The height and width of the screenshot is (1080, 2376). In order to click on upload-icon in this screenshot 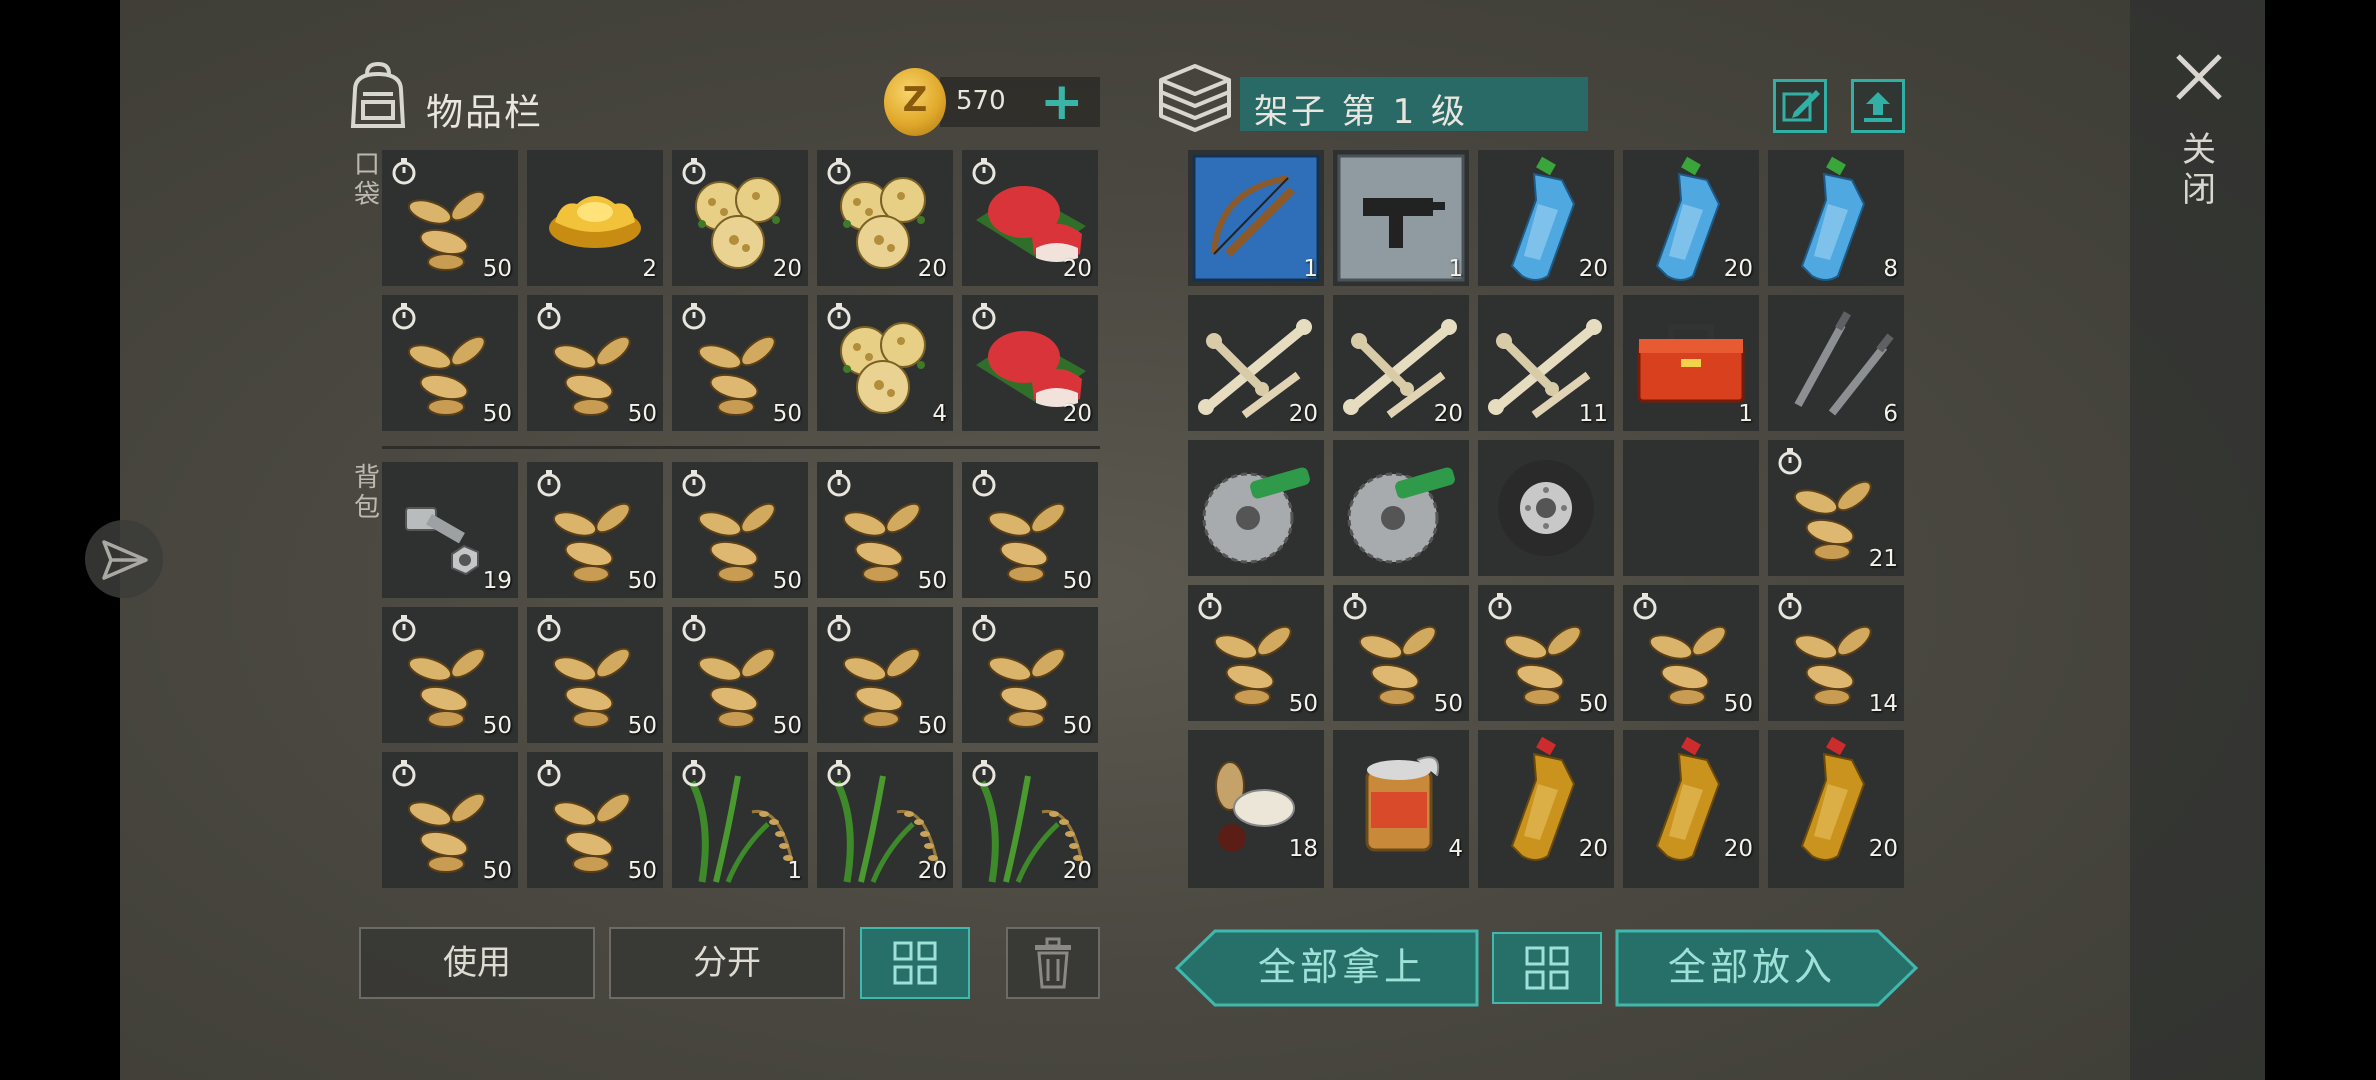, I will do `click(1878, 106)`.